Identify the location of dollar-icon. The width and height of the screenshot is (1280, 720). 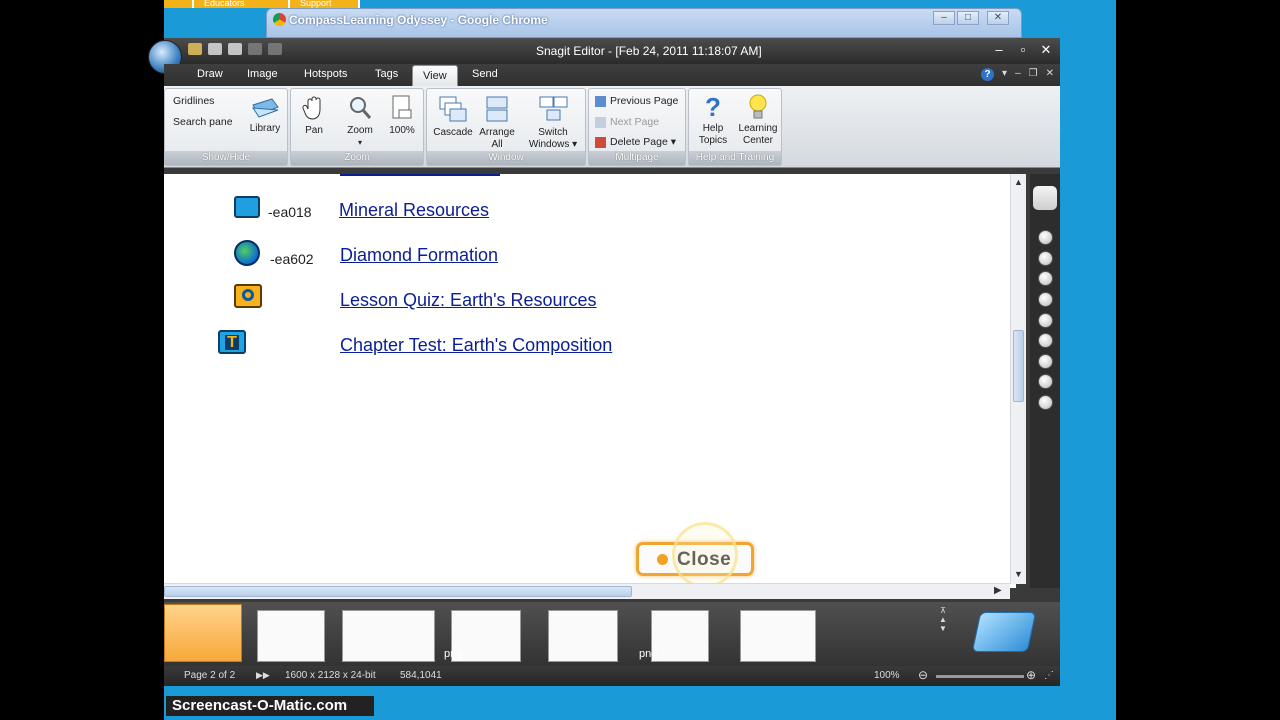
(1045, 340).